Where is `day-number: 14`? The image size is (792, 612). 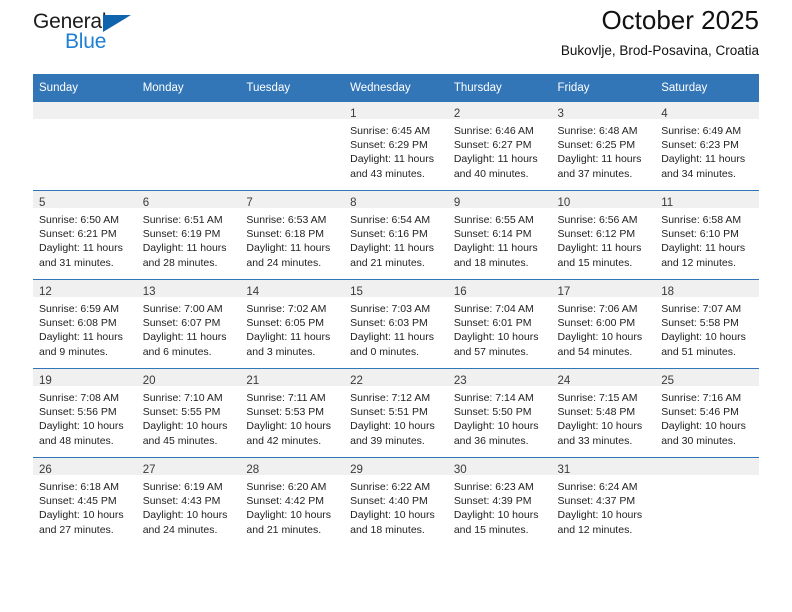 day-number: 14 is located at coordinates (253, 292).